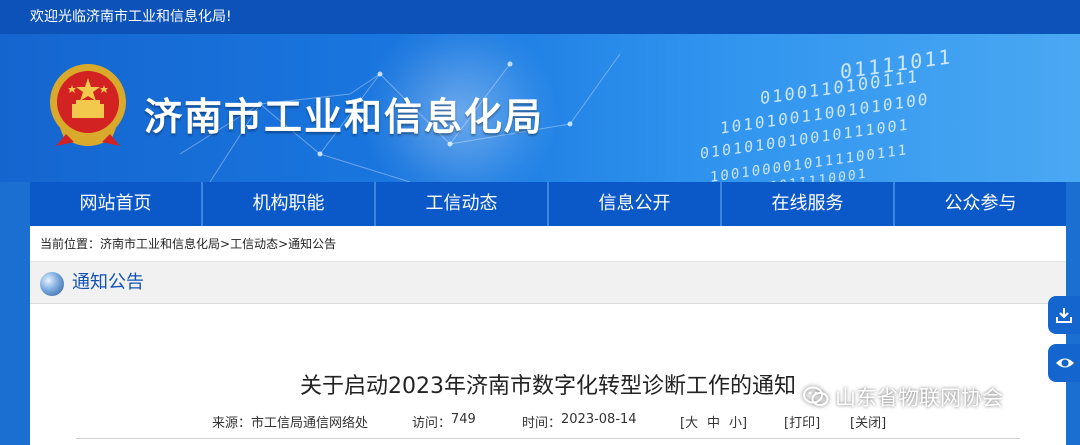  I want to click on wechat-icon, so click(816, 396).